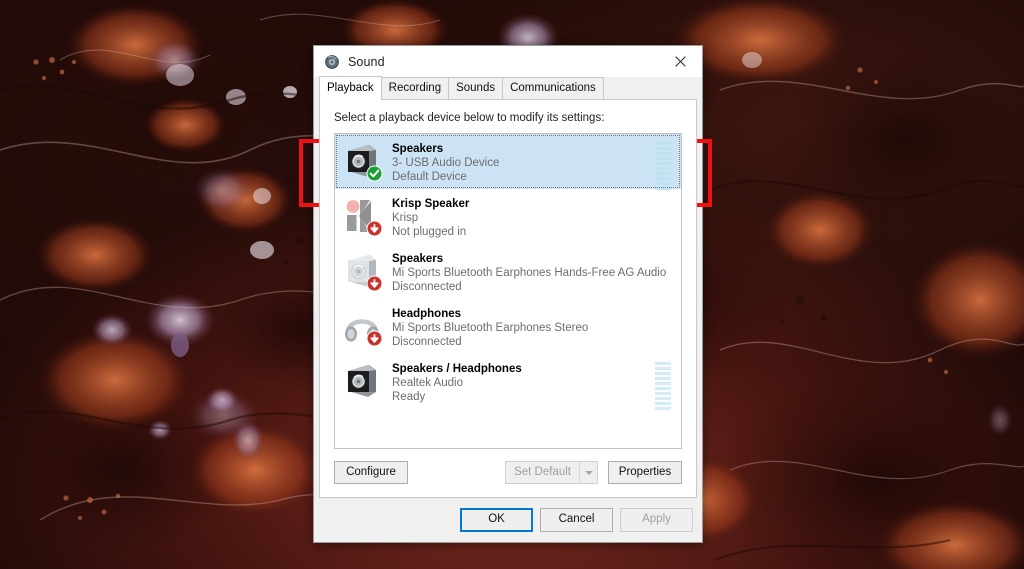 This screenshot has width=1024, height=569. I want to click on set-default-button-label: Set Default, so click(542, 471).